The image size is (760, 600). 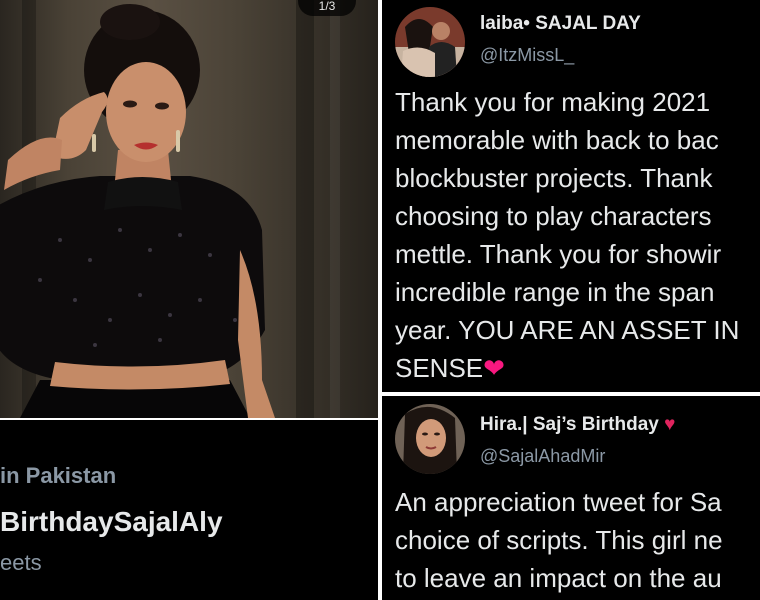 What do you see at coordinates (555, 292) in the screenshot?
I see `tweet-text-line: incredible range in the span` at bounding box center [555, 292].